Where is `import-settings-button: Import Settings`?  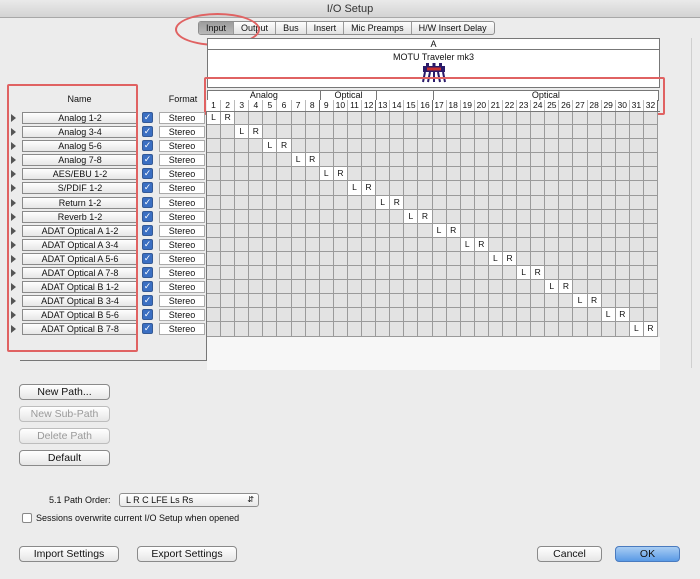 import-settings-button: Import Settings is located at coordinates (69, 554).